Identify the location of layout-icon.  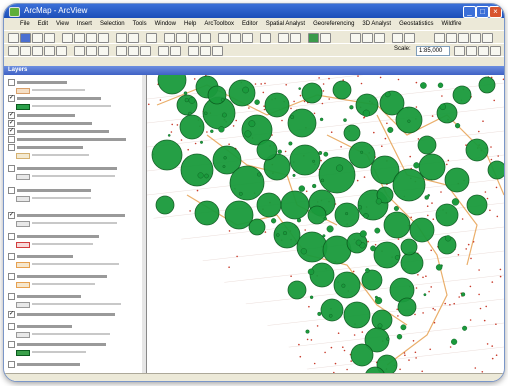
(355, 38).